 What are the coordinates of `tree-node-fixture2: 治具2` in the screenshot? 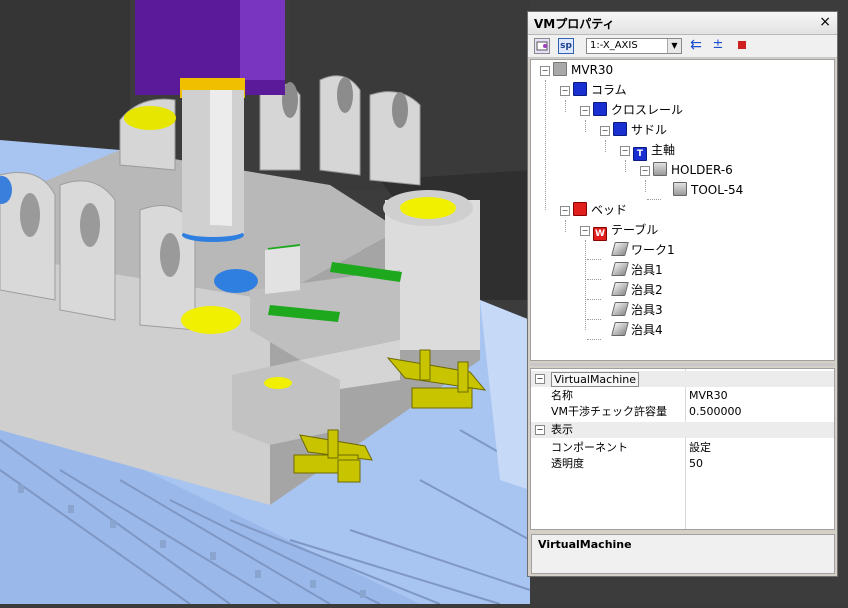 It's located at (637, 290).